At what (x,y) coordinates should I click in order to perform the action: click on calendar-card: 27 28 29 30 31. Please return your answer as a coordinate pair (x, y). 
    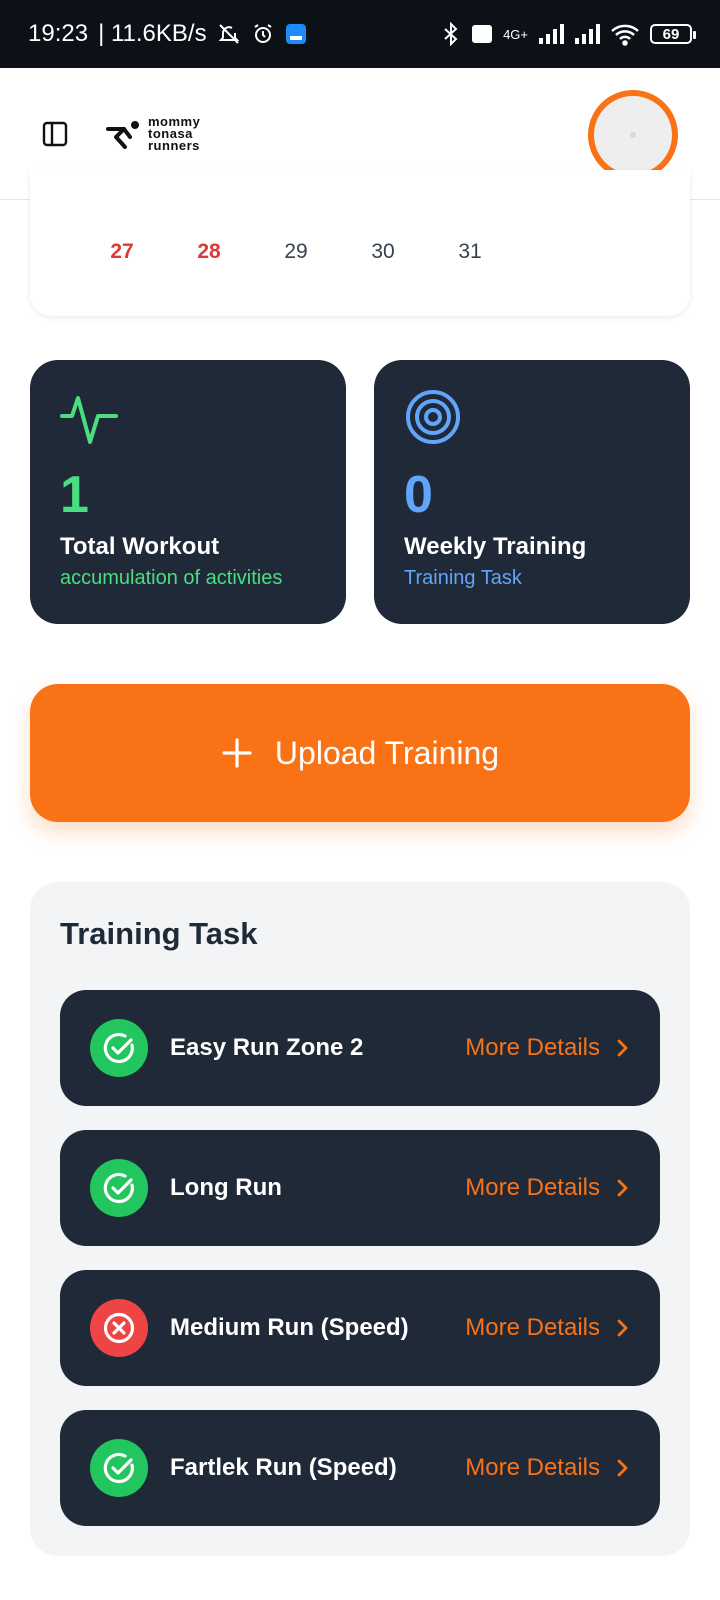
    Looking at the image, I should click on (360, 243).